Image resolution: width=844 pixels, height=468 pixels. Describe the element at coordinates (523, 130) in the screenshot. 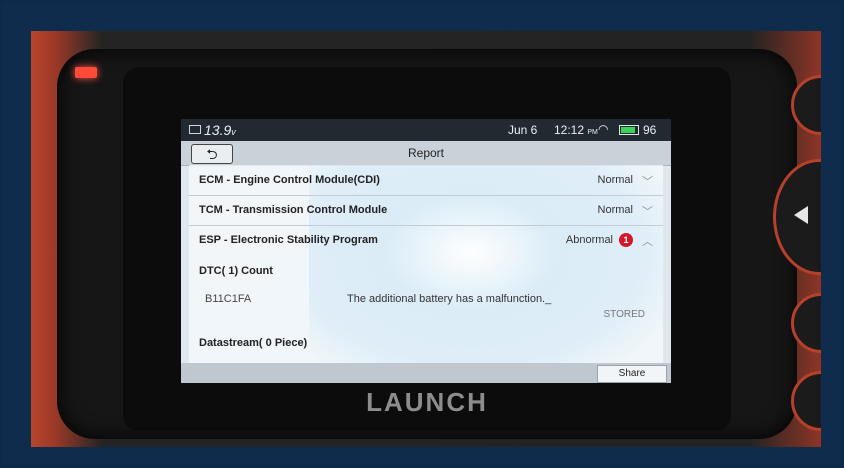

I see `status-date: Jun 6` at that location.